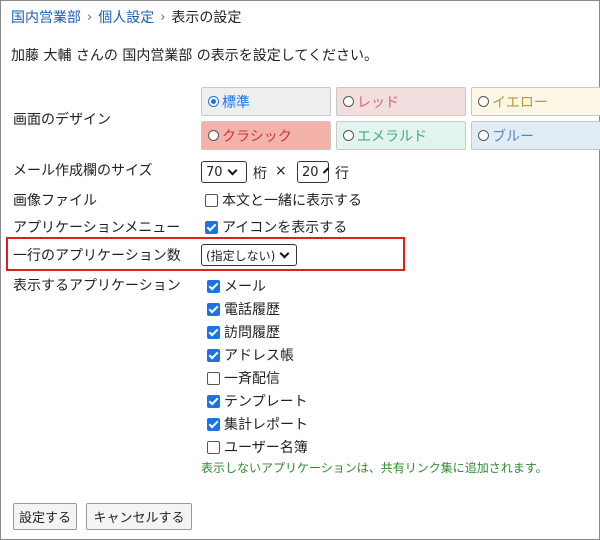 This screenshot has width=600, height=540. Describe the element at coordinates (41, 56) in the screenshot. I see `intro-user: 加藤 大輔` at that location.